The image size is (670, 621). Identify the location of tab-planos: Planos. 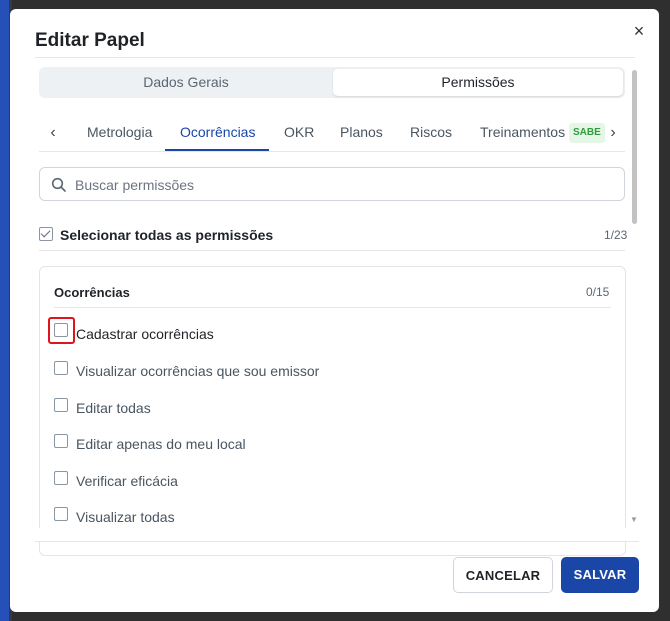
(361, 132).